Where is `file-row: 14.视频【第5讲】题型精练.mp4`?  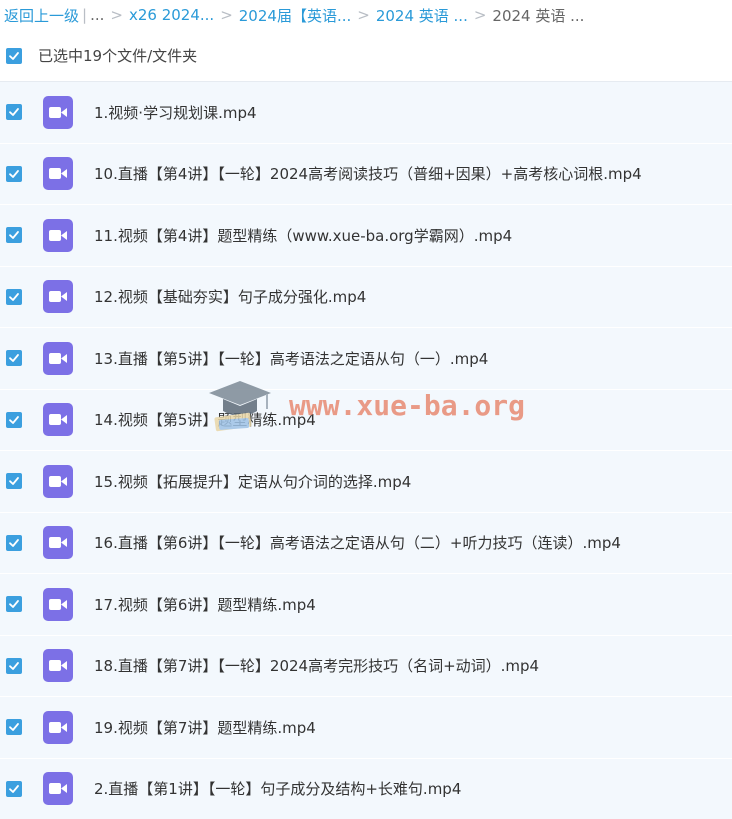
file-row: 14.视频【第5讲】题型精练.mp4 is located at coordinates (366, 420).